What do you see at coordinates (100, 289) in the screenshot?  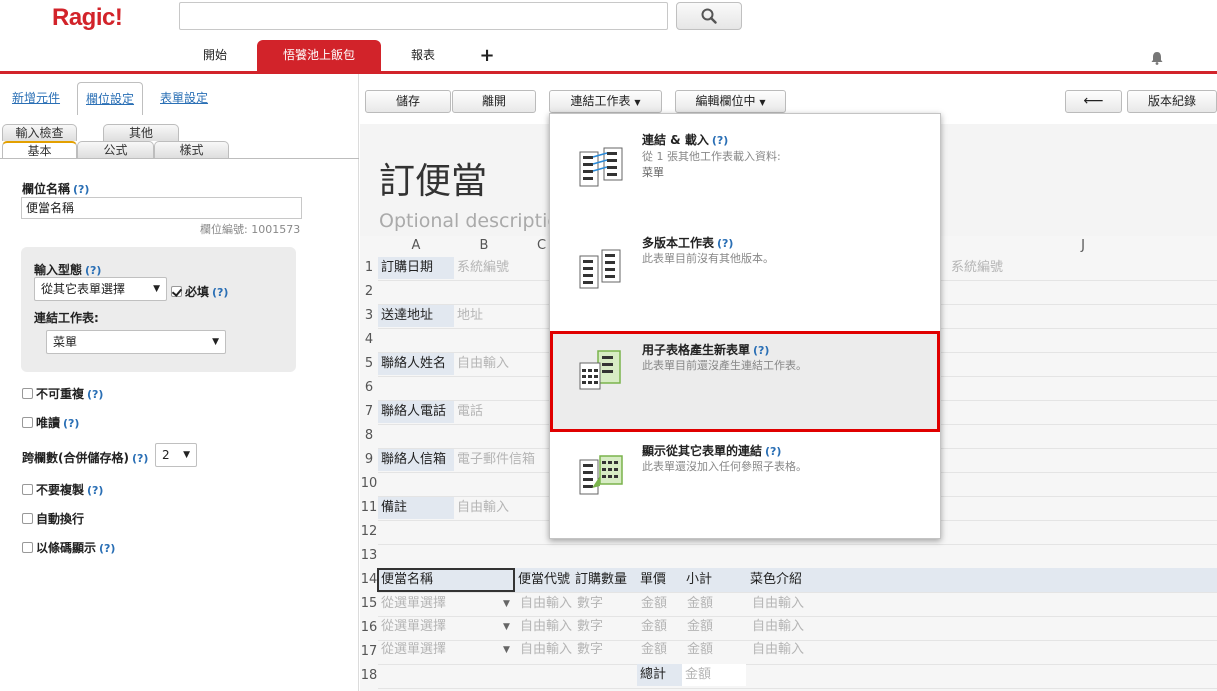 I see `input-type-select: 從其它表單選擇 ▼` at bounding box center [100, 289].